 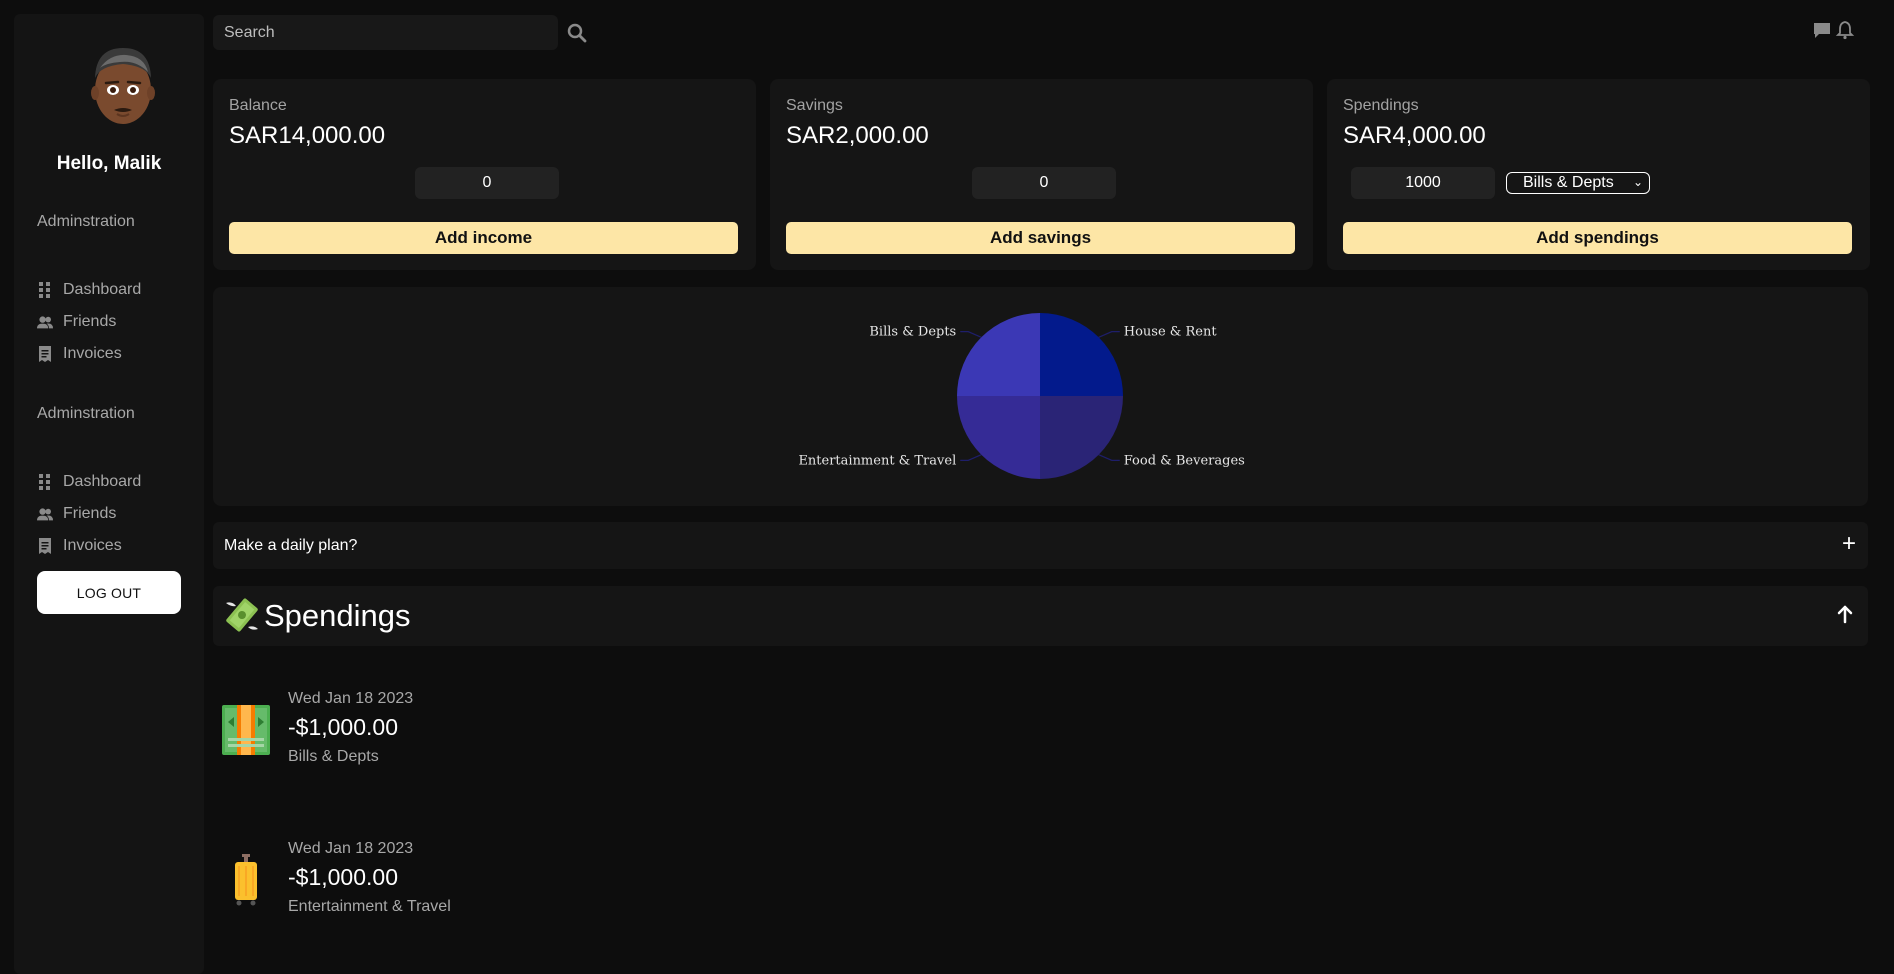 I want to click on balance-card: Balance SAR14,000.00 Add income, so click(x=484, y=174).